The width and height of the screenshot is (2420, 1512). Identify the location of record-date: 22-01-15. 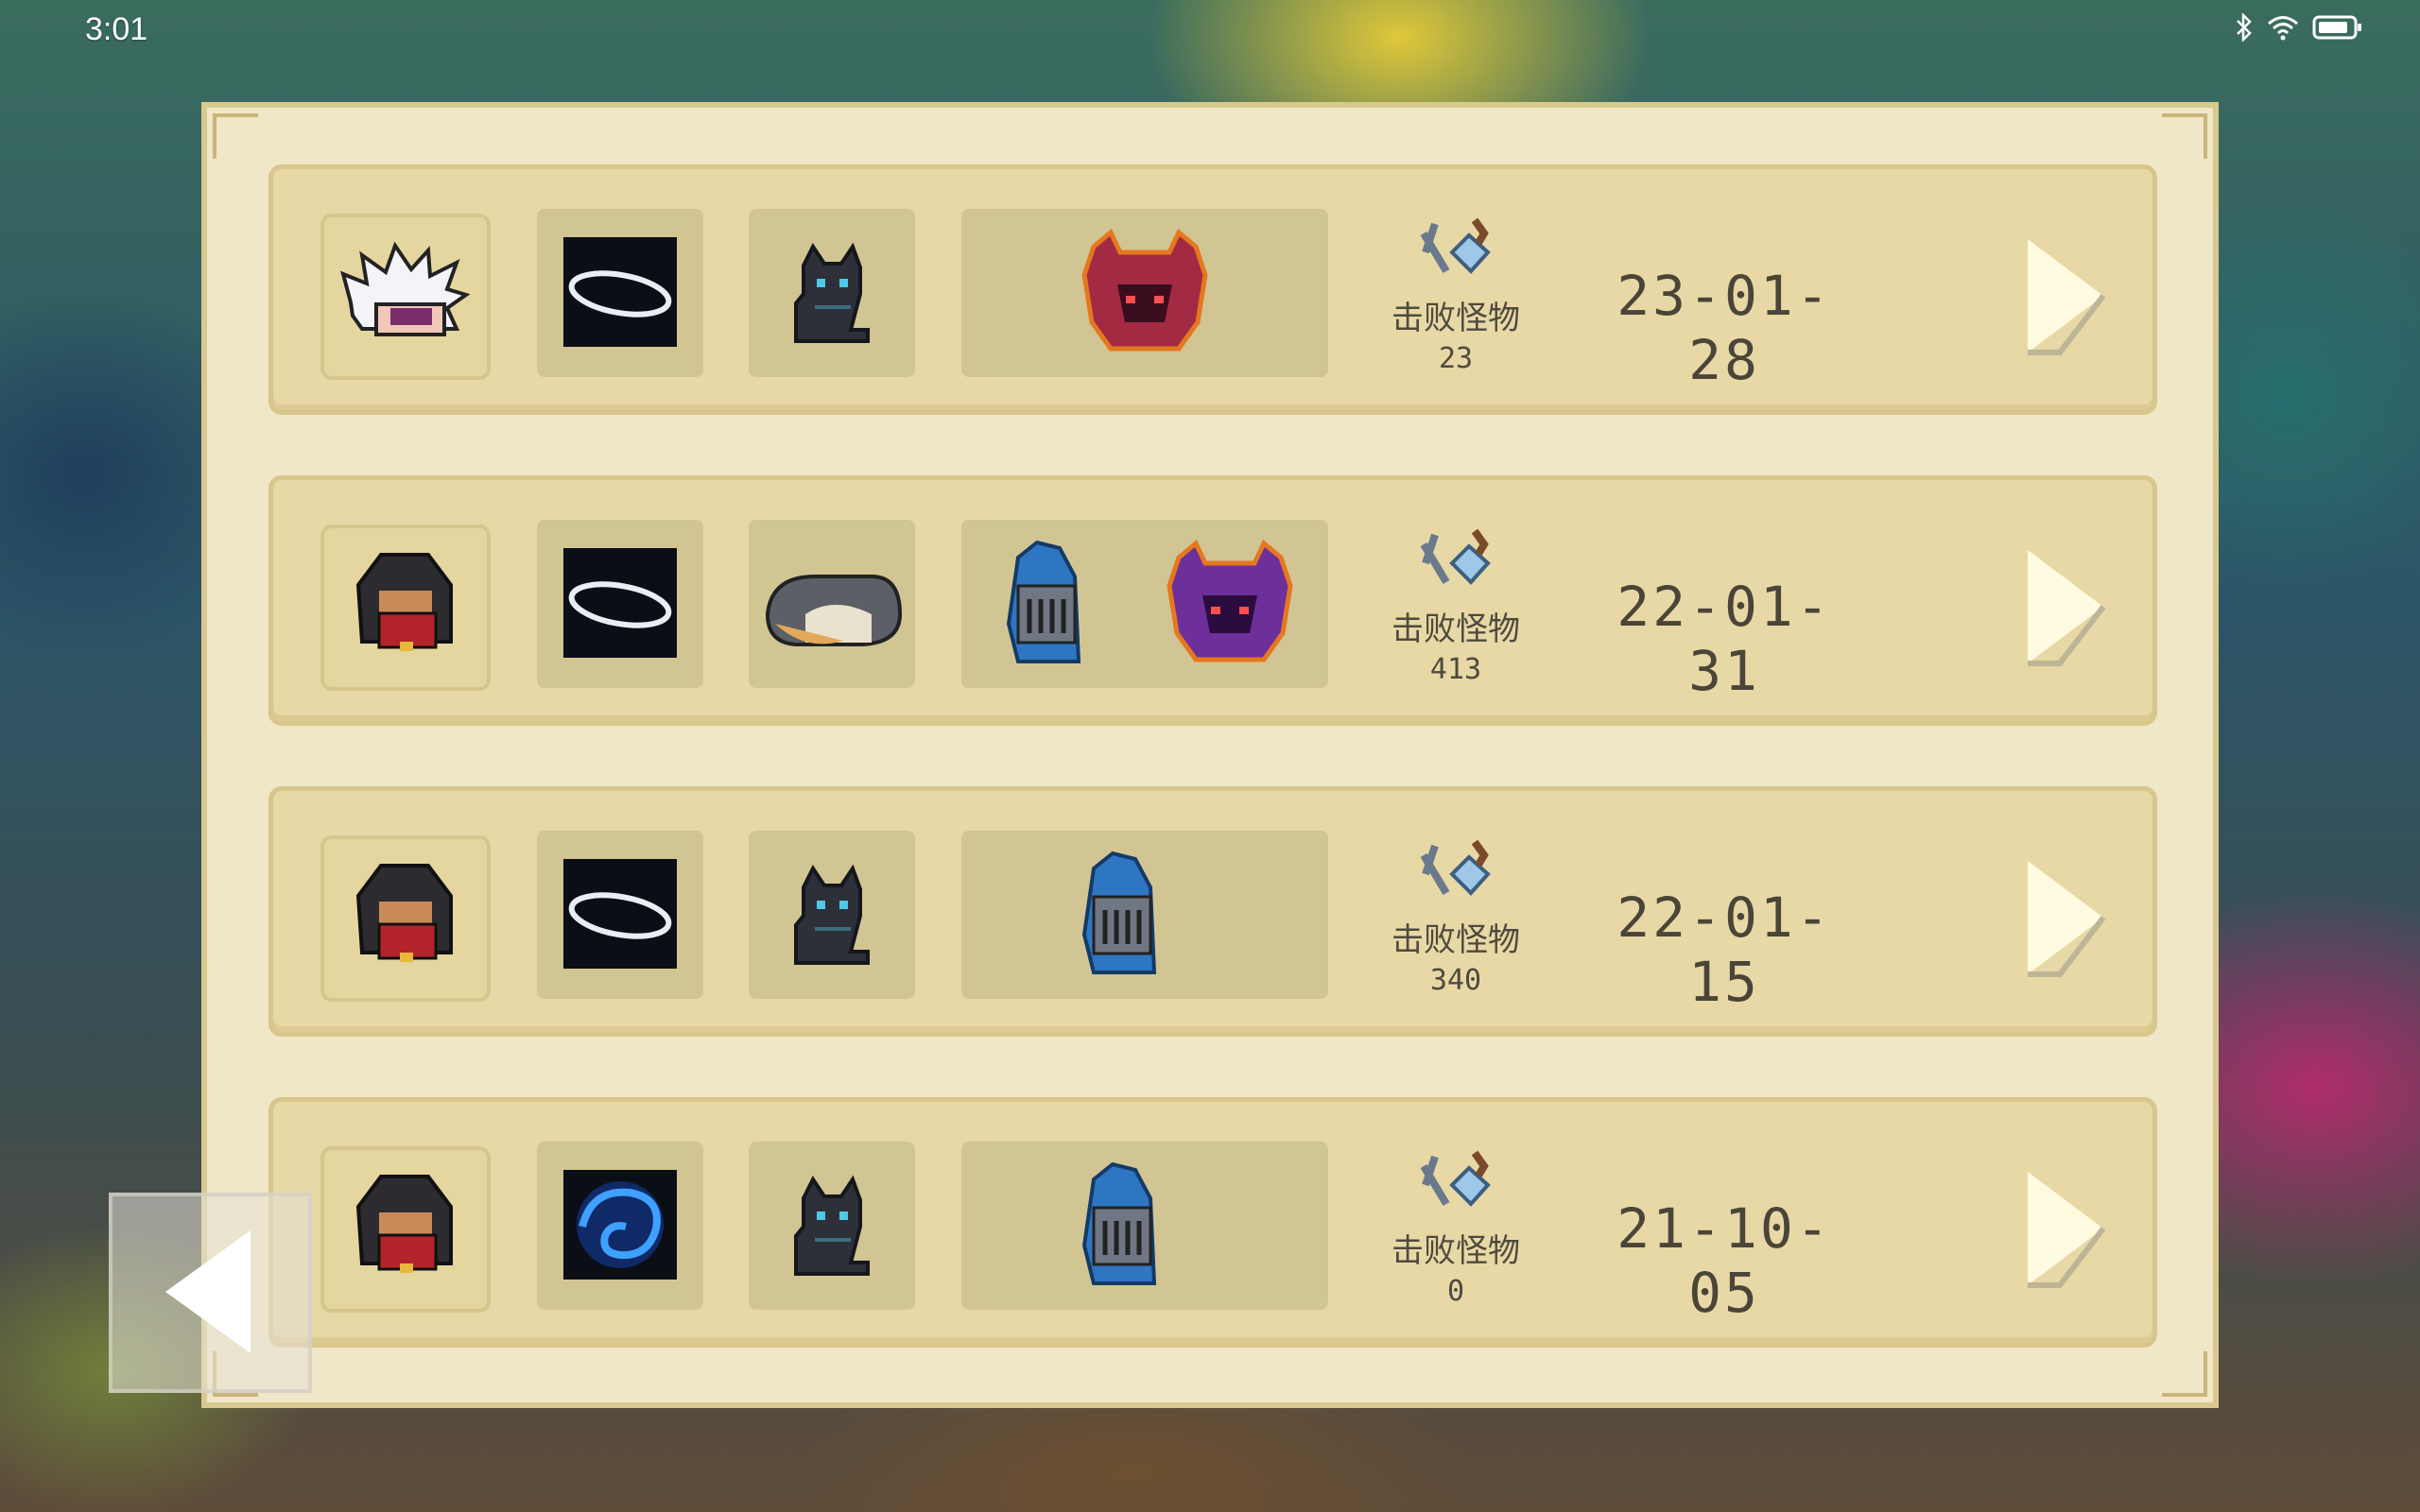
(1724, 949).